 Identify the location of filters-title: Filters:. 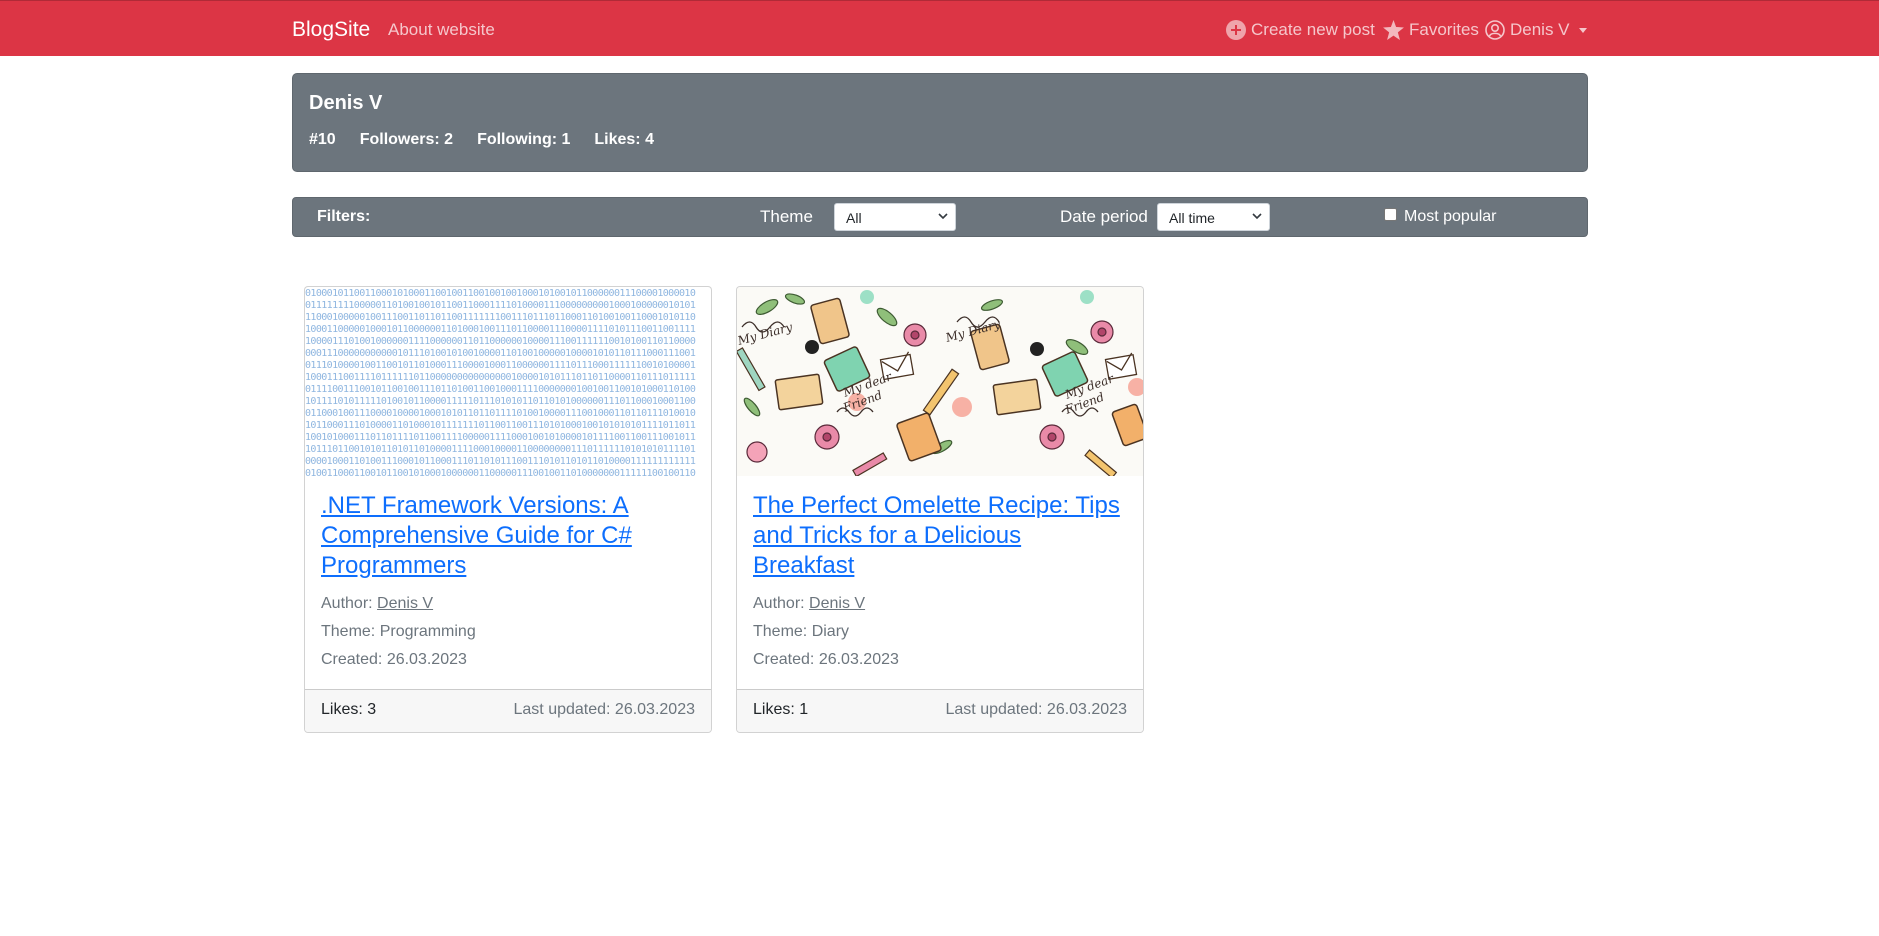
(344, 216).